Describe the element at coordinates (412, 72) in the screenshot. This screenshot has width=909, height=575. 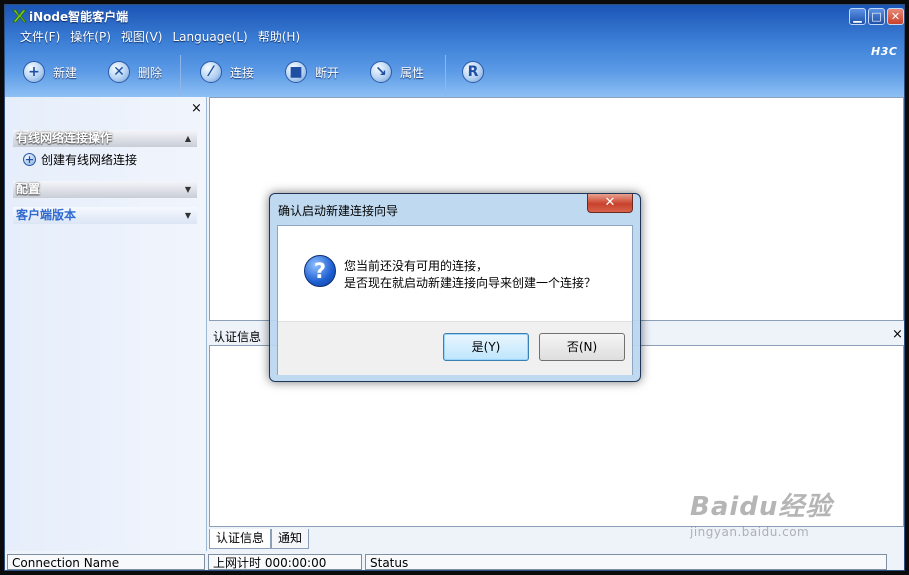
I see `properties-label: 属性` at that location.